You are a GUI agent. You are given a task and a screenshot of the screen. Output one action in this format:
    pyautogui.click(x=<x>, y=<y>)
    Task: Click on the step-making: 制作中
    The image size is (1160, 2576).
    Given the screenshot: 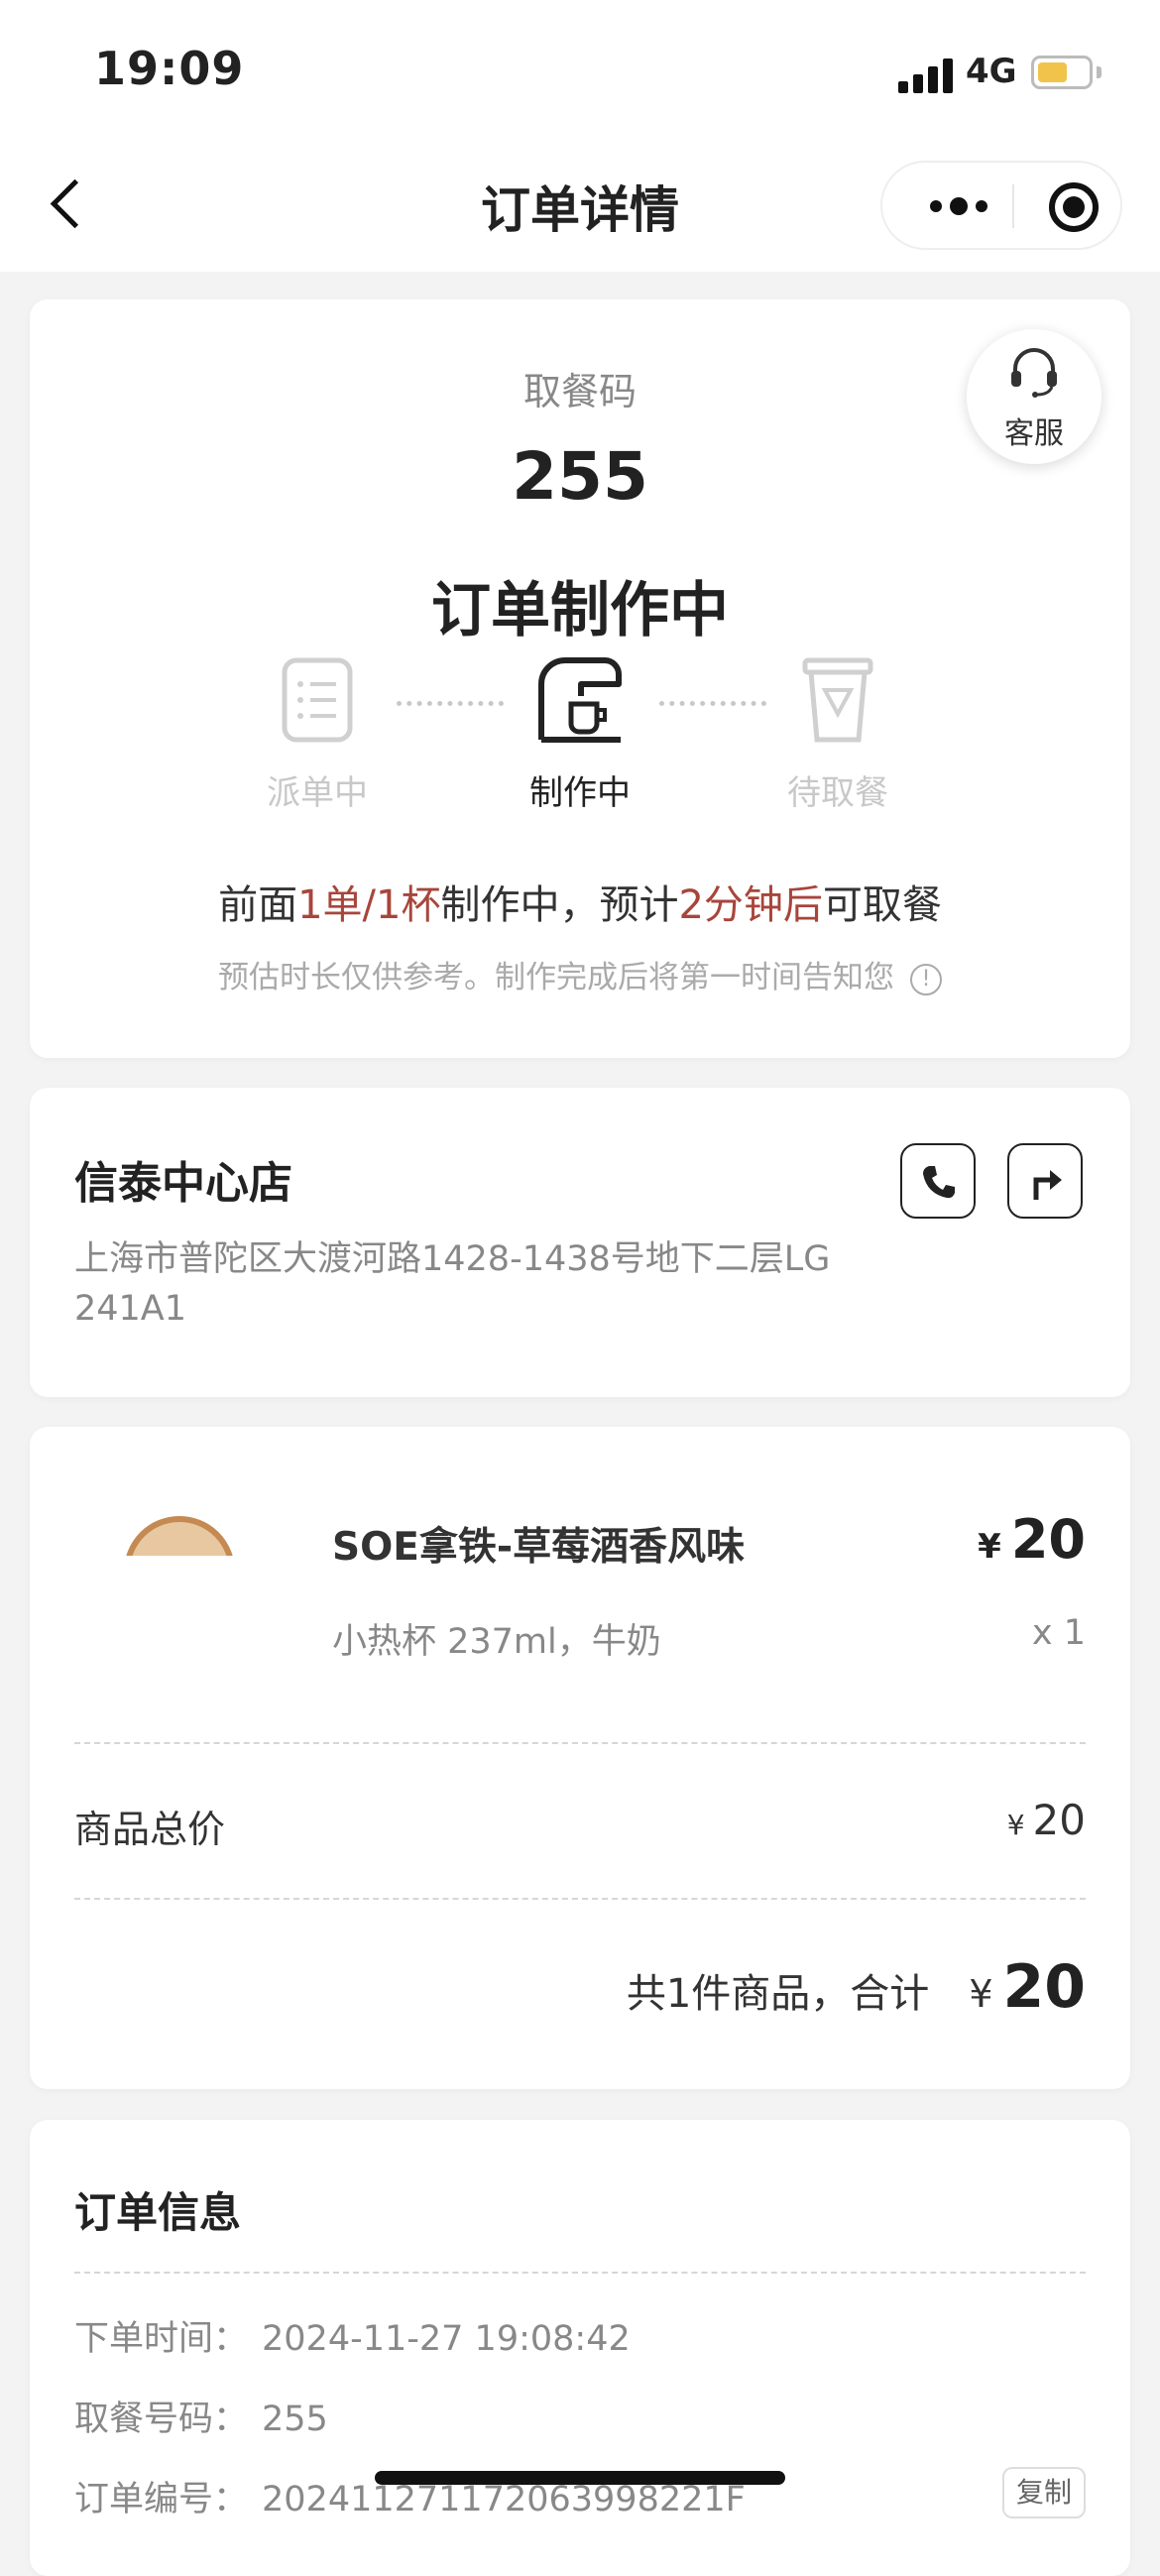 What is the action you would take?
    pyautogui.click(x=580, y=735)
    